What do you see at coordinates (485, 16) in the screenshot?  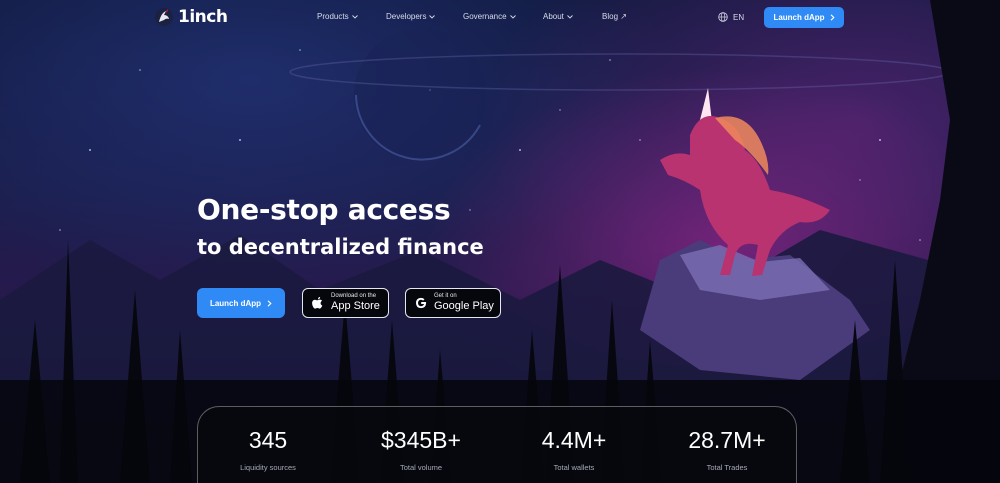 I see `nav-label: Governance` at bounding box center [485, 16].